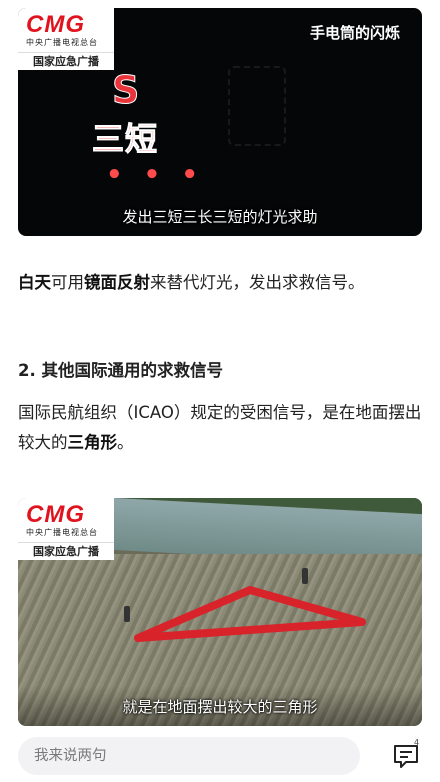 The height and width of the screenshot is (782, 440). I want to click on paragraph-mirror-reflection: 白天可用镜面反射来替代灯光，发出求救信号。, so click(220, 283).